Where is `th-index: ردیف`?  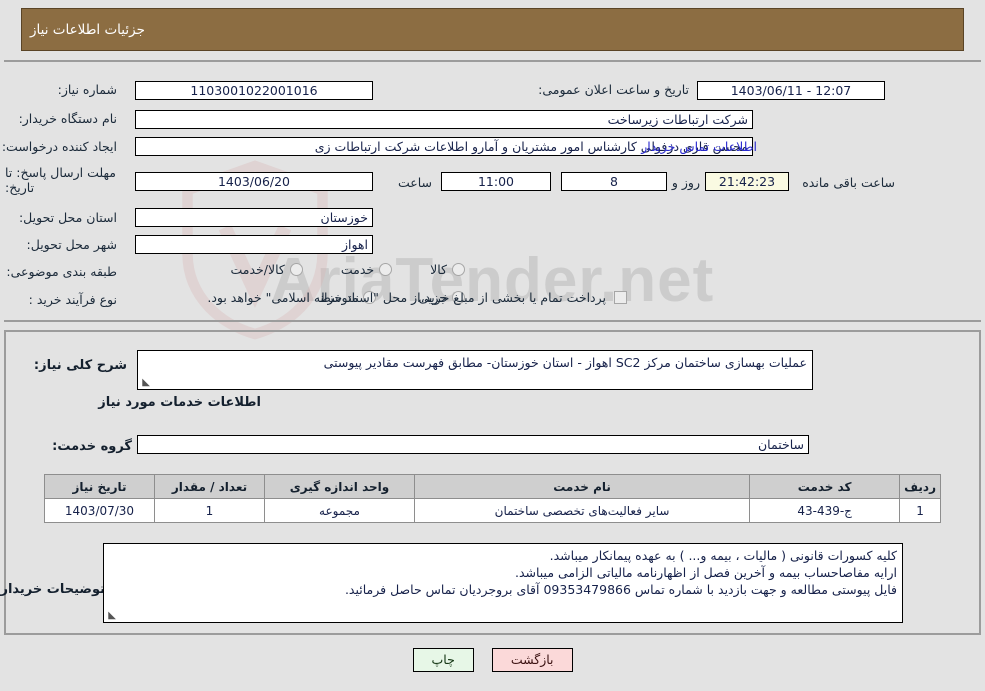 th-index: ردیف is located at coordinates (920, 486).